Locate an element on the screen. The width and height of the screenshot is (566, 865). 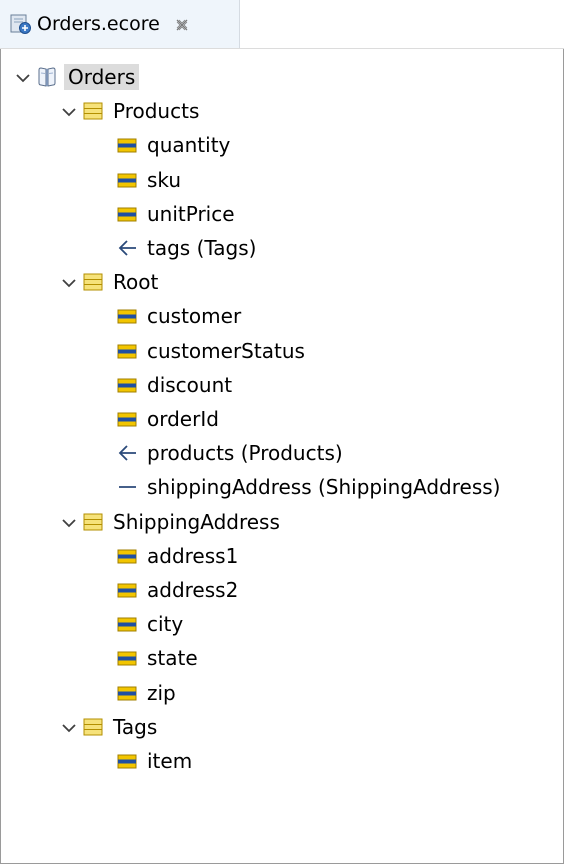
tree-item-feature: item is located at coordinates (154, 761).